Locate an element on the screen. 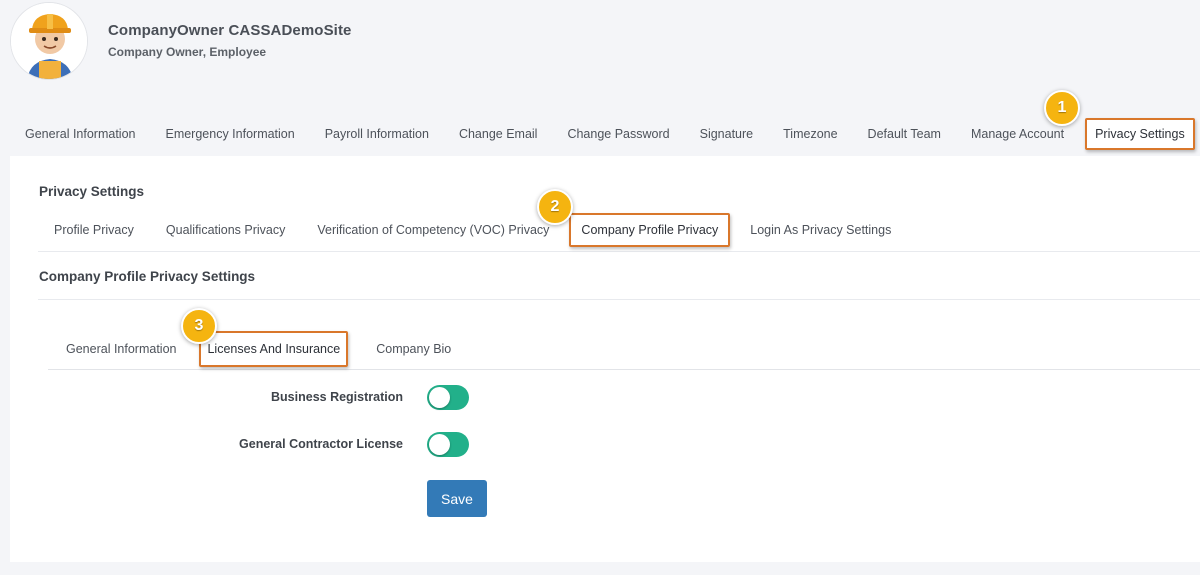 The width and height of the screenshot is (1200, 575). general-contractor-license-toggle is located at coordinates (448, 444).